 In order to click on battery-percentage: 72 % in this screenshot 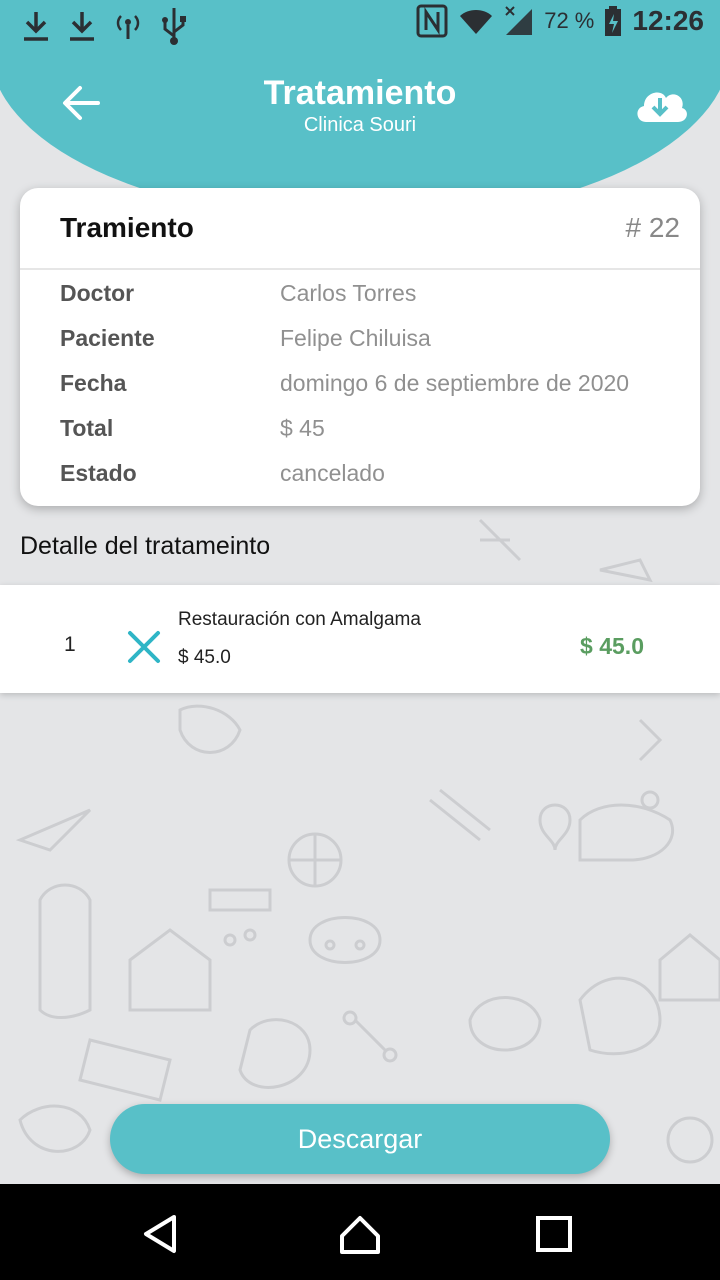, I will do `click(569, 20)`.